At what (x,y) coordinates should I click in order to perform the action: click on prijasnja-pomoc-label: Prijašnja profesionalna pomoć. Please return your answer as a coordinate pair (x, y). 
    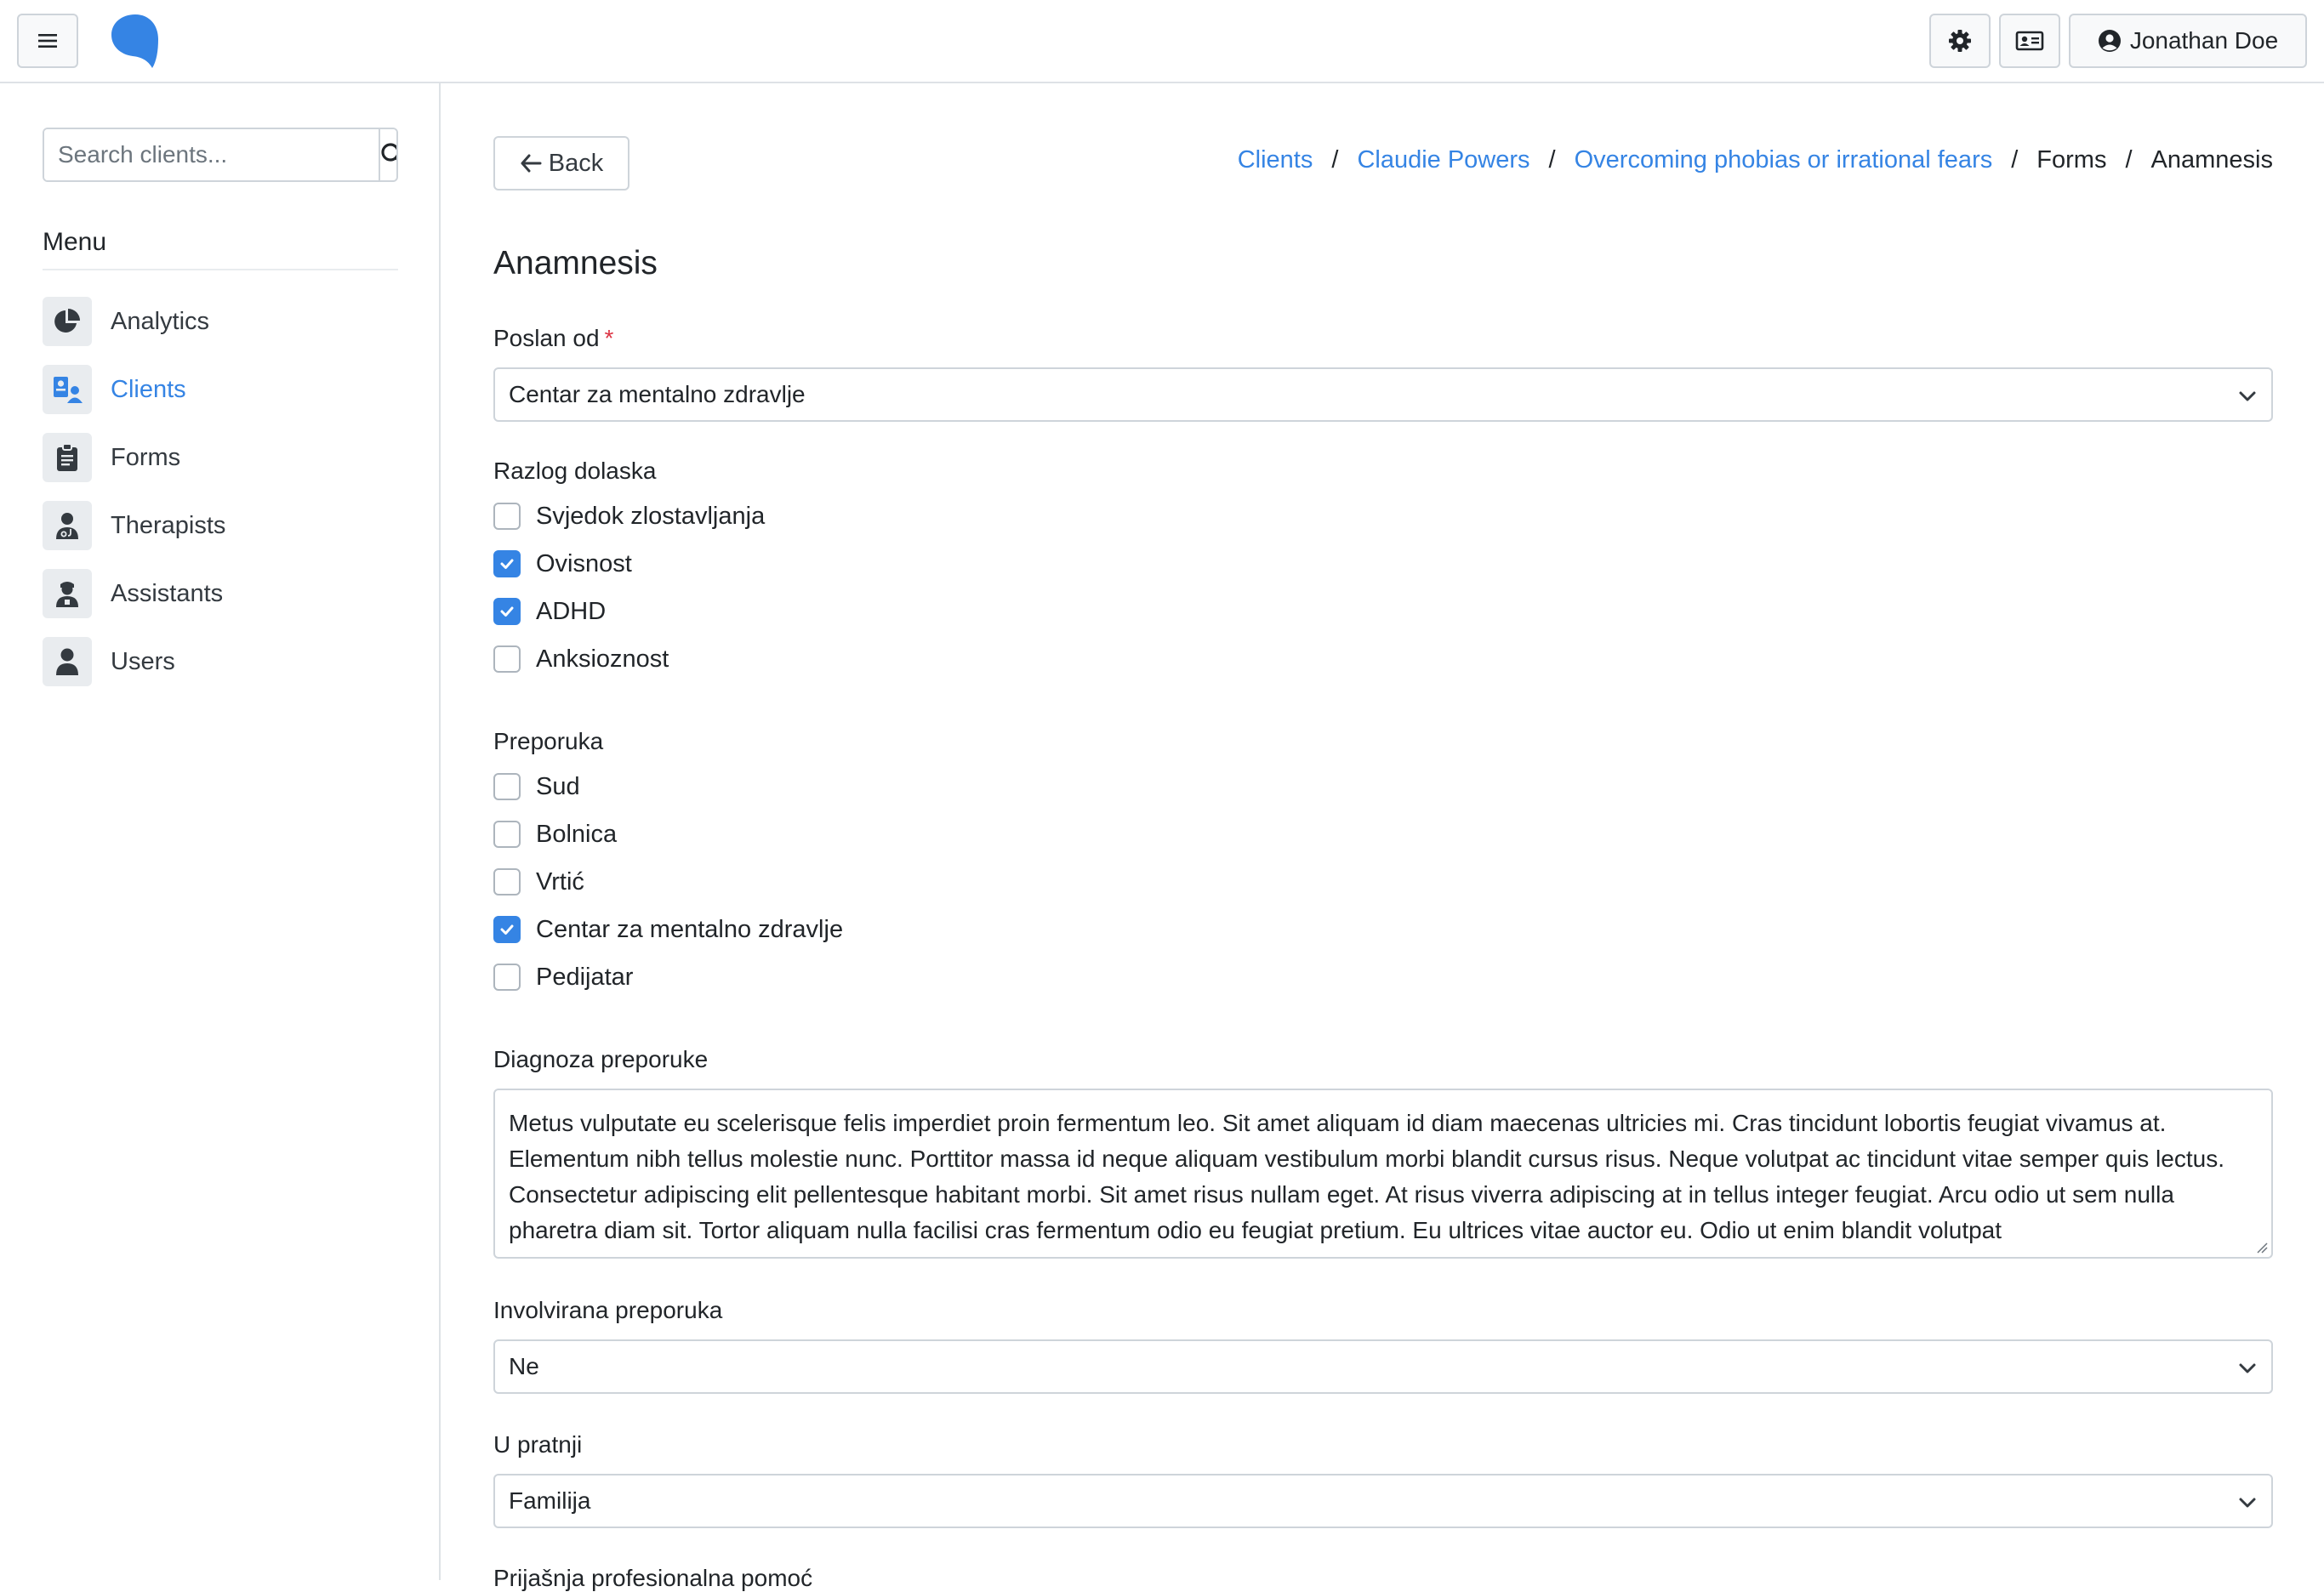
    Looking at the image, I should click on (653, 1578).